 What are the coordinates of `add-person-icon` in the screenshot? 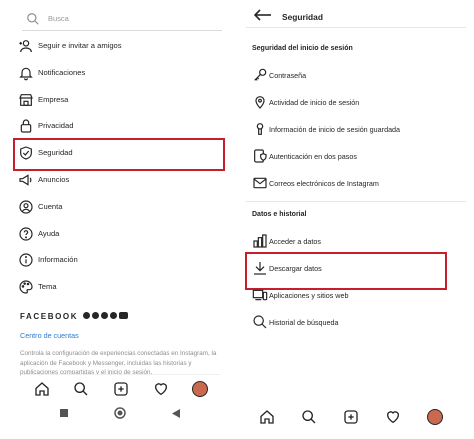 It's located at (26, 46).